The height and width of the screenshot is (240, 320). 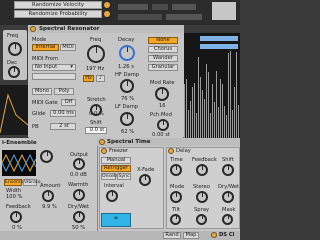 I want to click on retrigger-button: Retrigger, so click(x=116, y=168).